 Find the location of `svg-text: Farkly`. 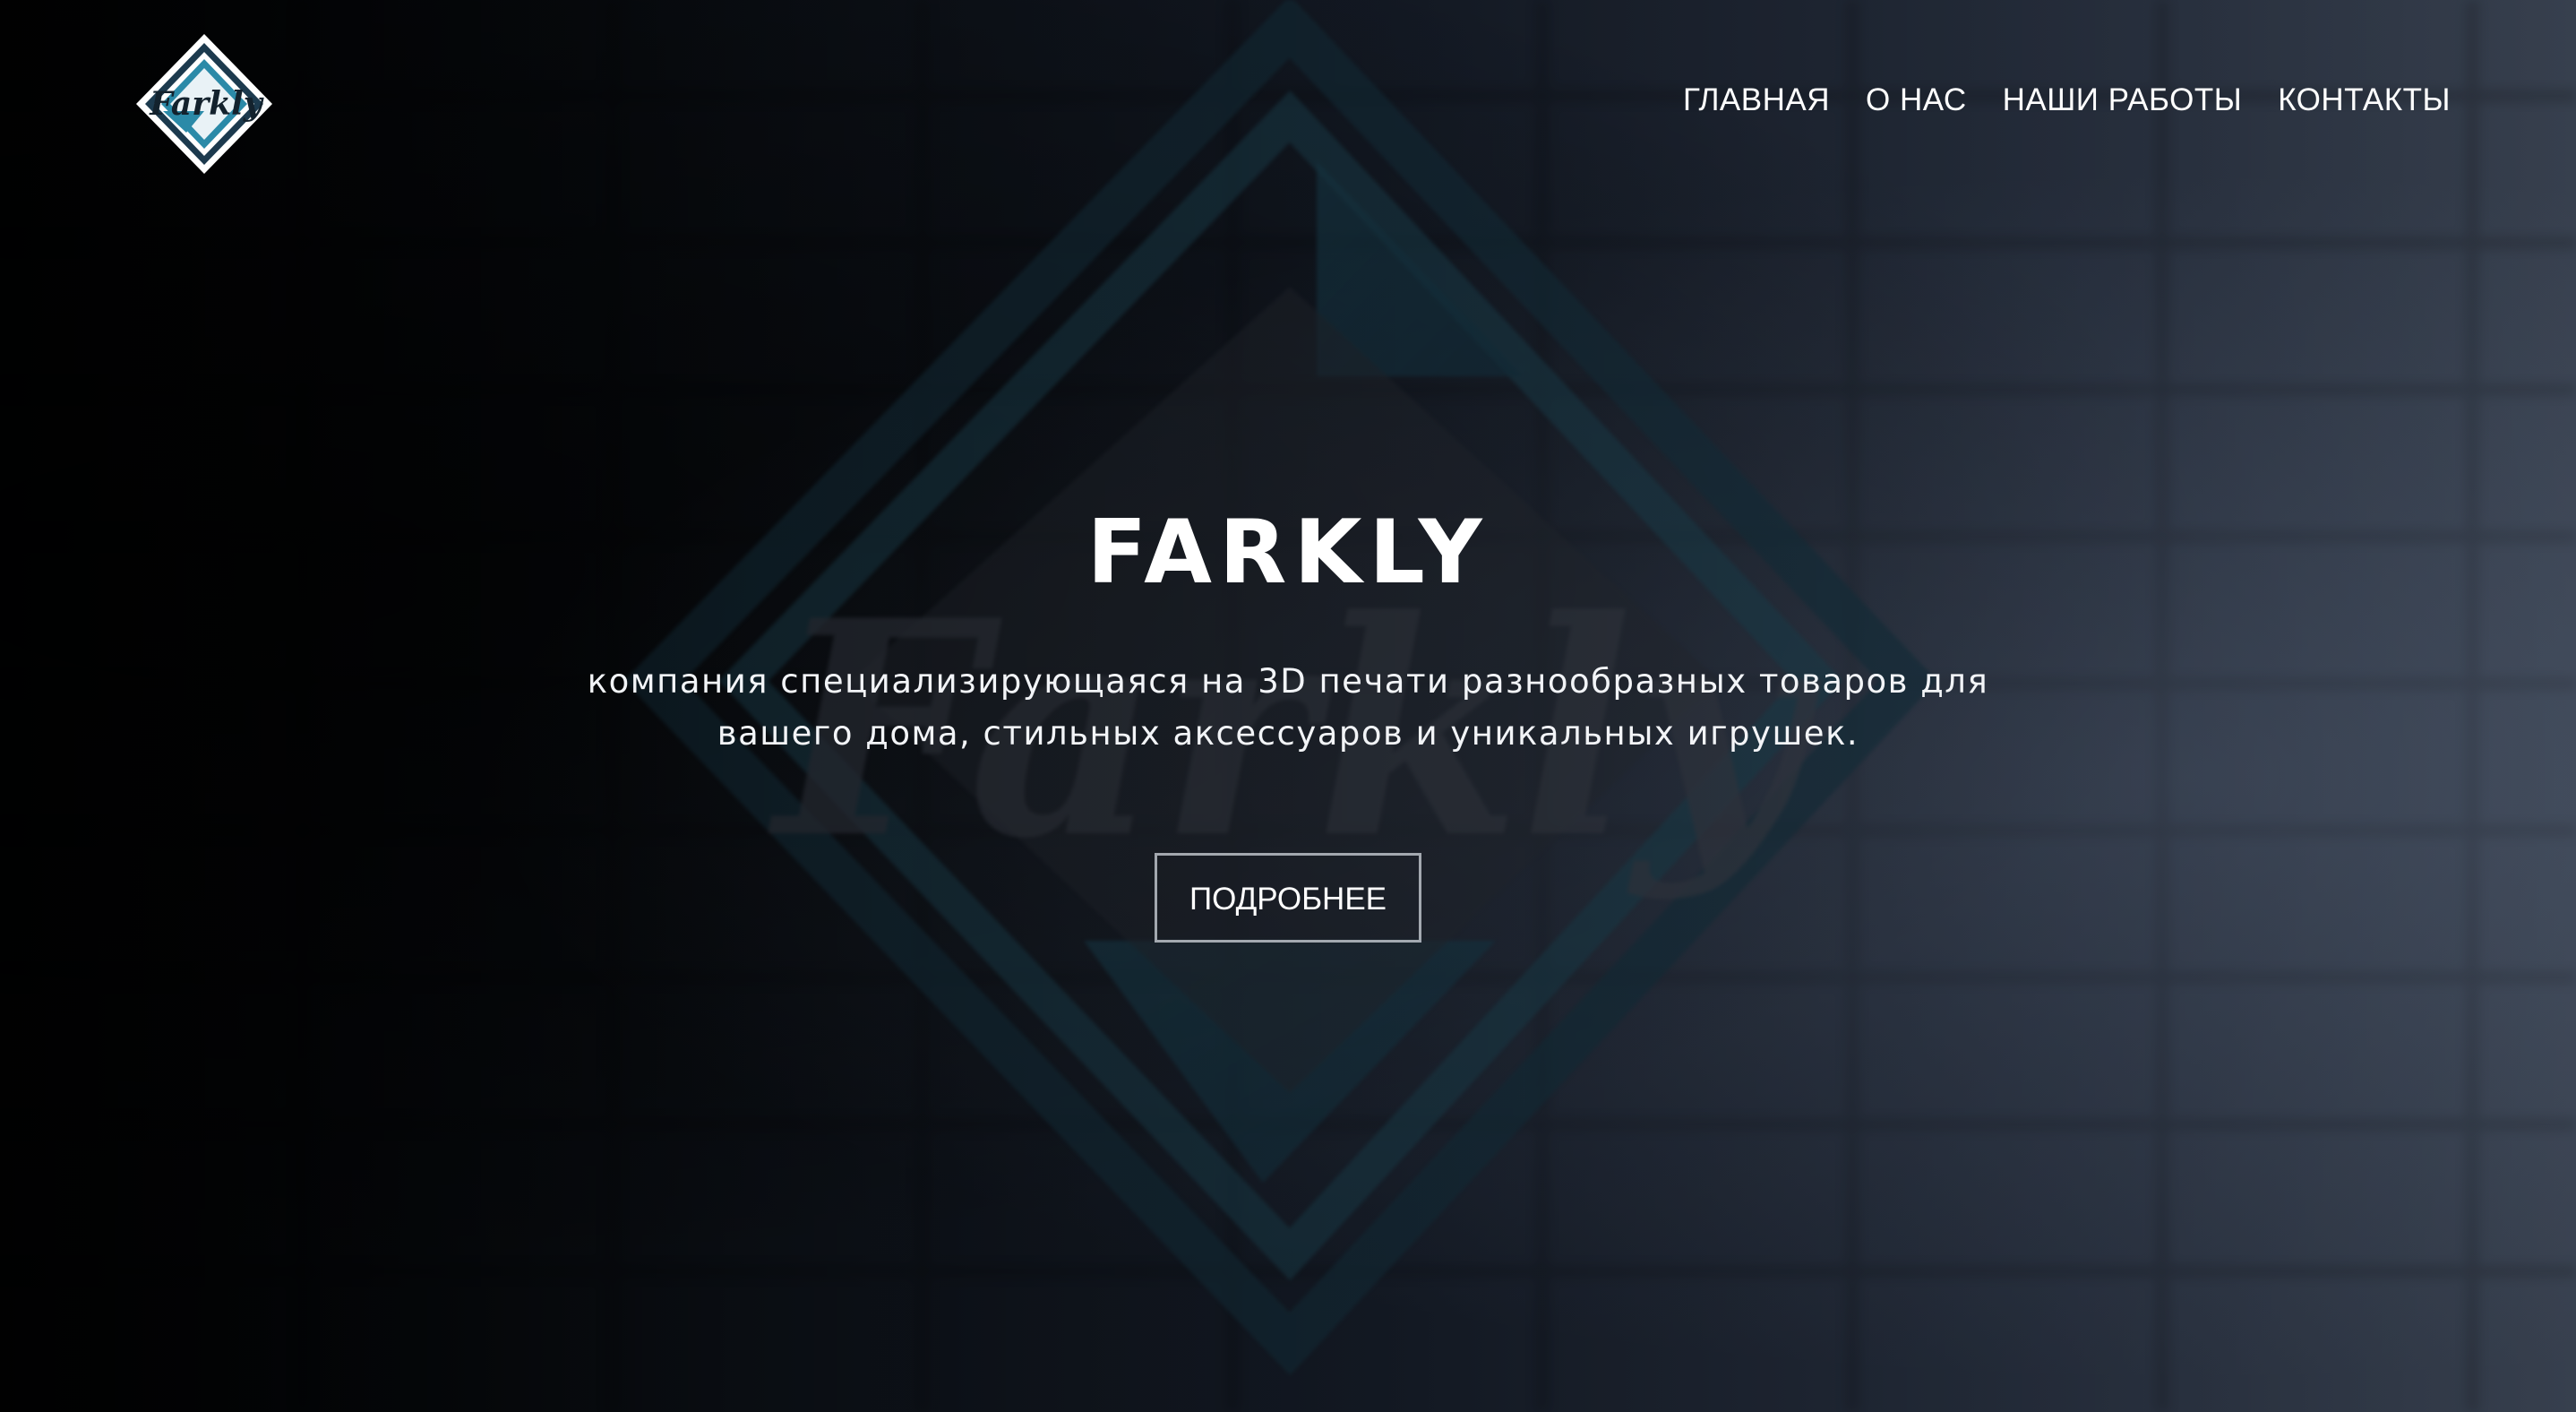

svg-text: Farkly is located at coordinates (206, 104).